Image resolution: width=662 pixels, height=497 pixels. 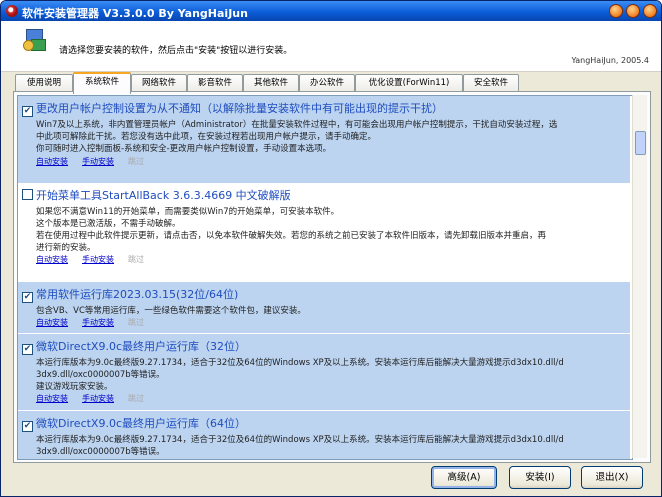 I want to click on setup-icon, so click(x=34, y=40).